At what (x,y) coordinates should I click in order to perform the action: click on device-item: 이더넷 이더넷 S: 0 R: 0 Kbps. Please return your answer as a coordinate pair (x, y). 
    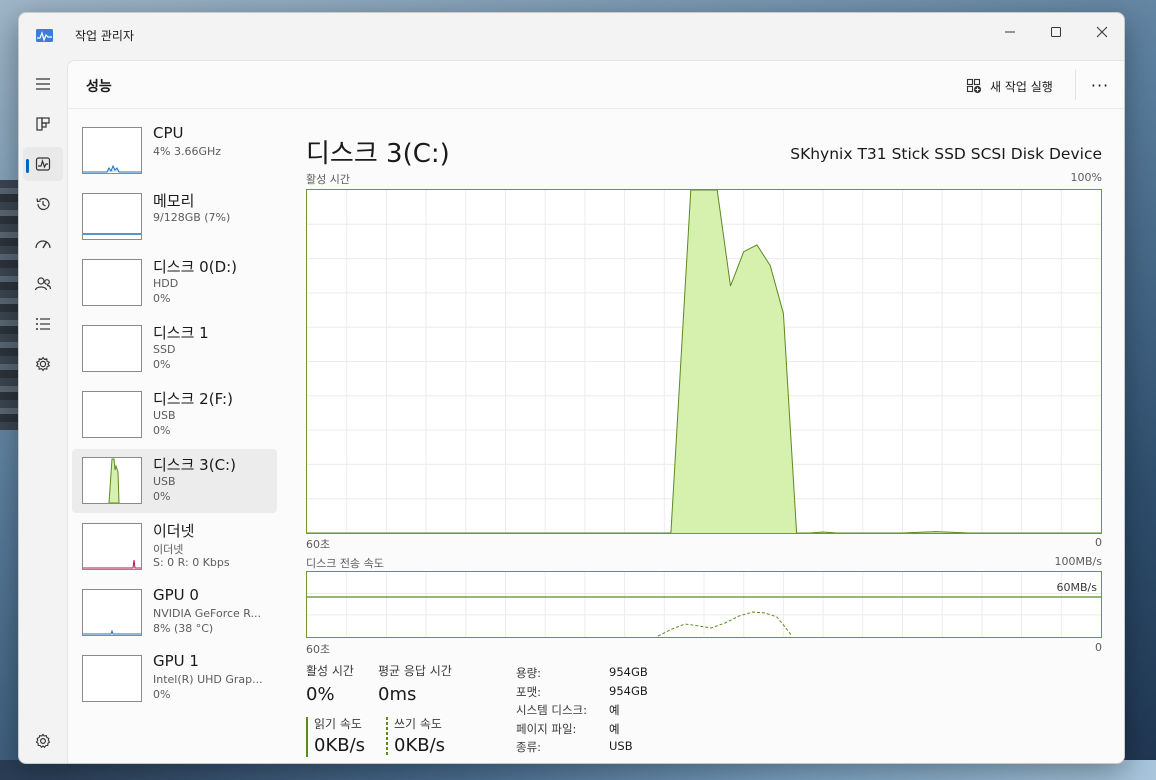
    Looking at the image, I should click on (174, 547).